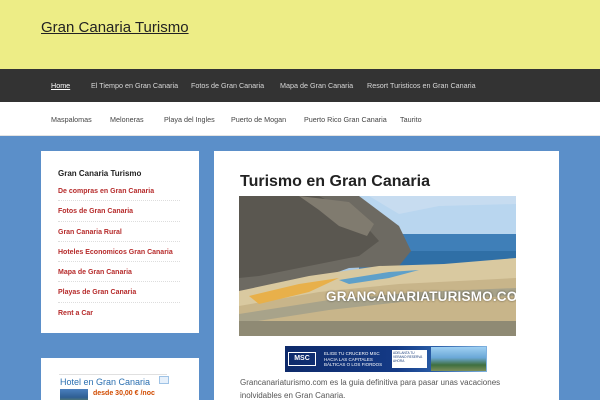 This screenshot has height=400, width=600. I want to click on ad-price: desde 30,00 € /noc, so click(124, 393).